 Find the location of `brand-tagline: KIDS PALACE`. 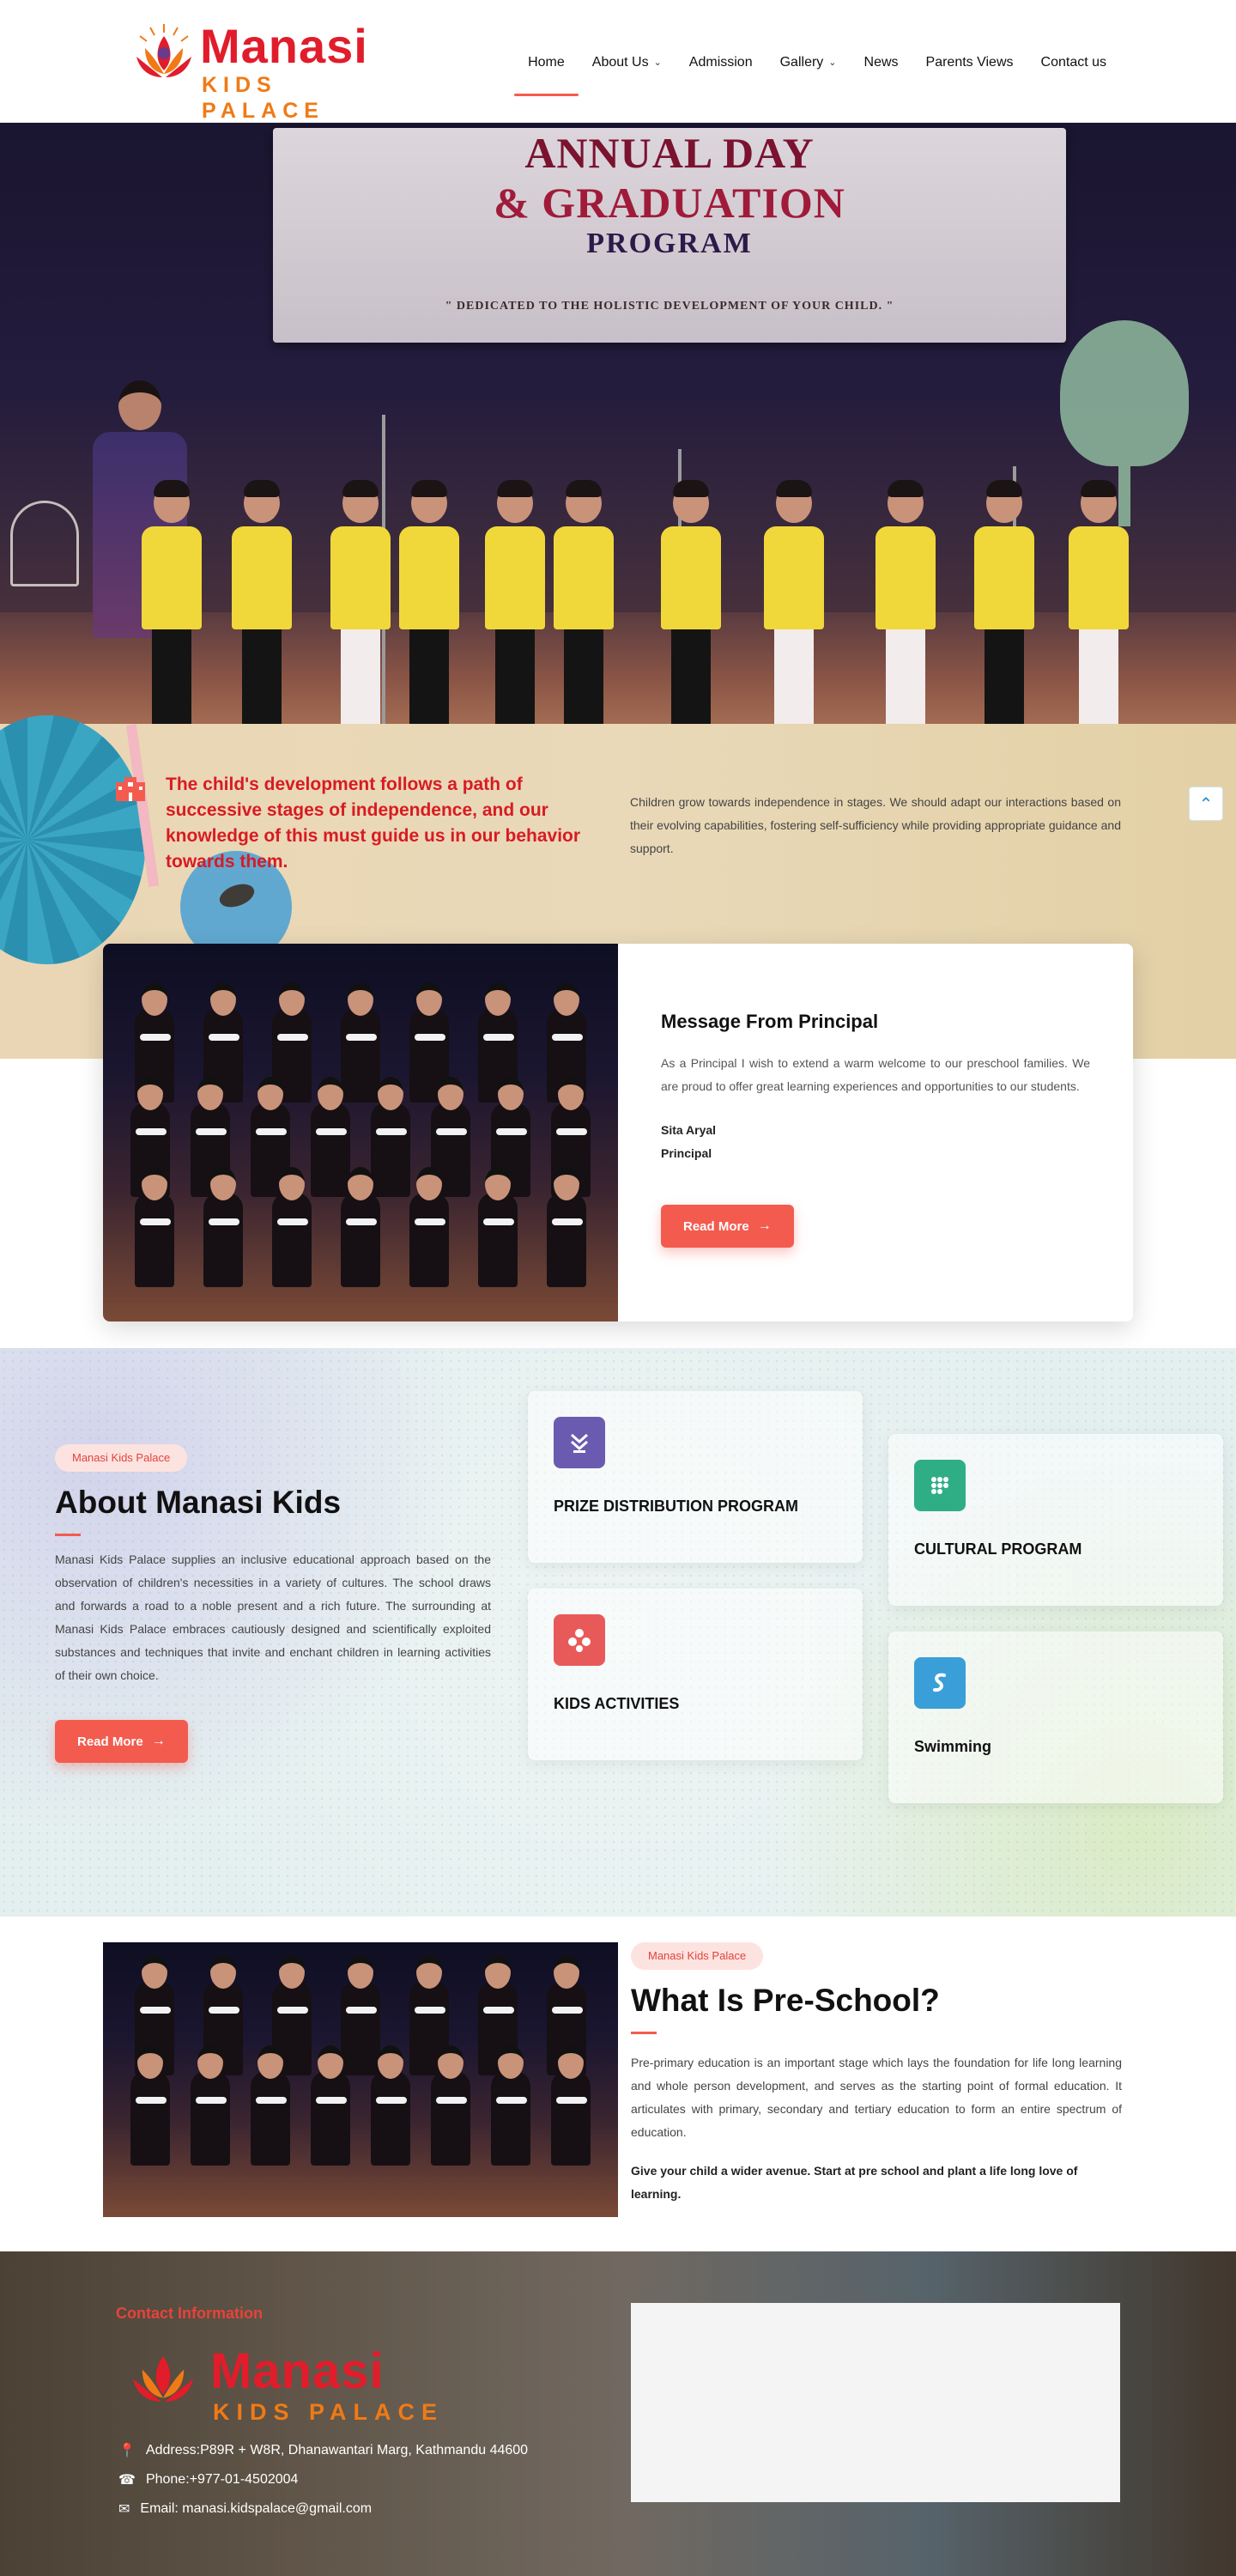

brand-tagline: KIDS PALACE is located at coordinates (263, 98).